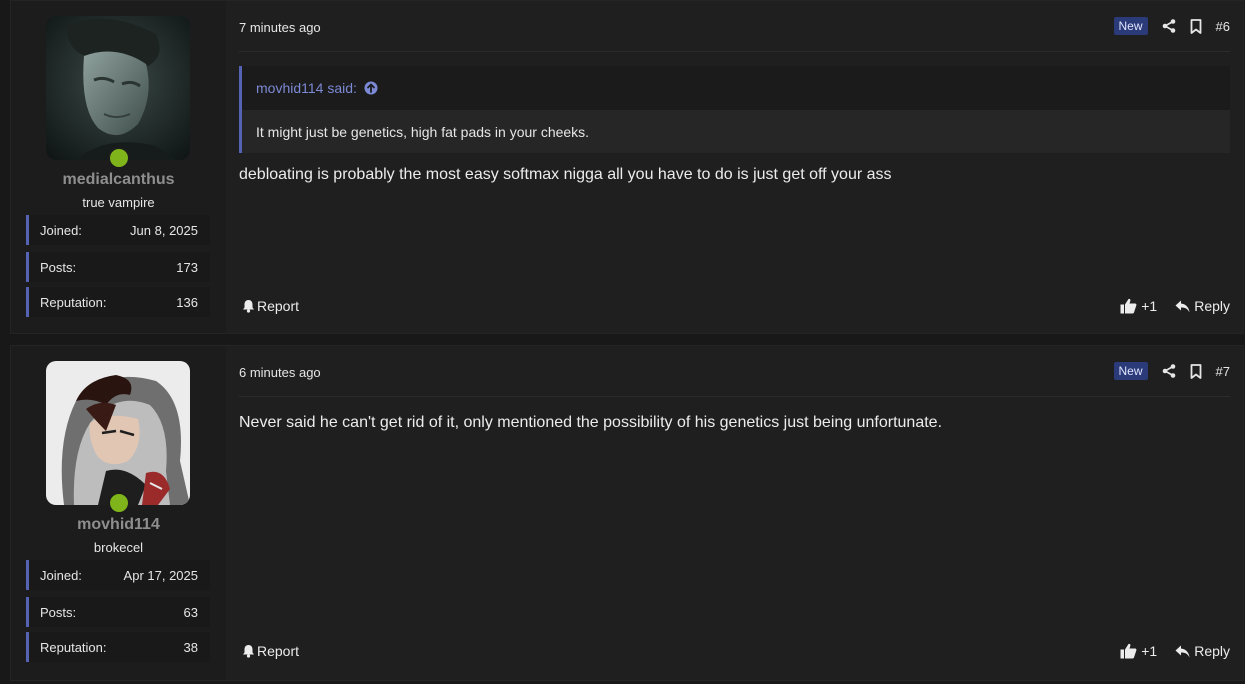 The image size is (1245, 684). What do you see at coordinates (371, 88) in the screenshot?
I see `arrow-up-circle-icon` at bounding box center [371, 88].